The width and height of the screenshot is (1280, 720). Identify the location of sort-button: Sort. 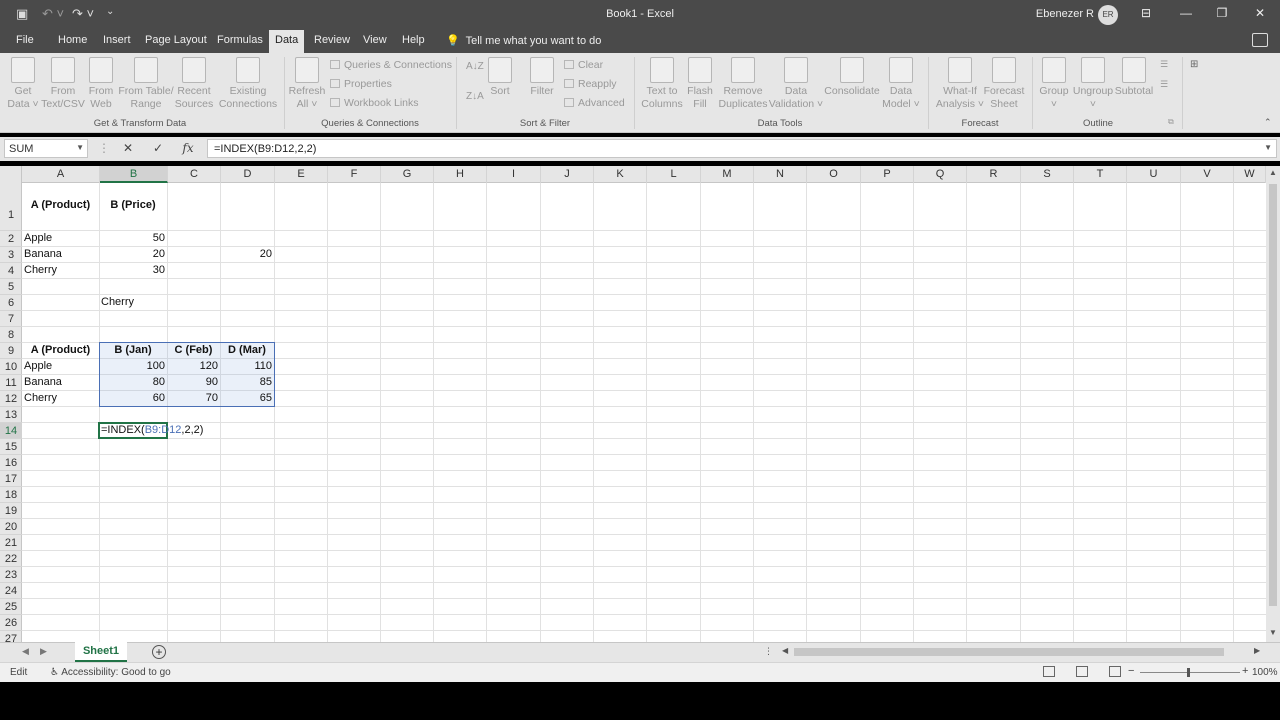
(500, 77).